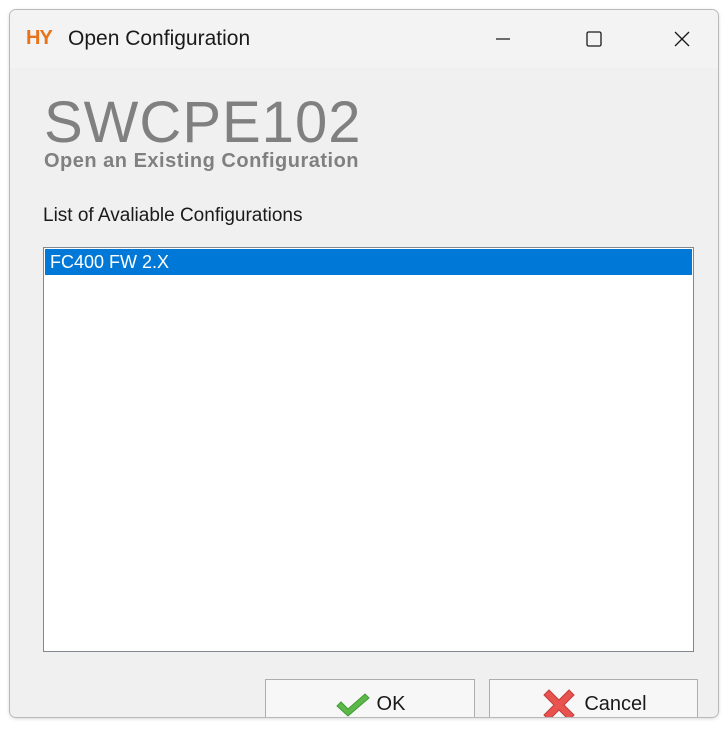 This screenshot has height=731, width=728. I want to click on maximize-icon, so click(594, 39).